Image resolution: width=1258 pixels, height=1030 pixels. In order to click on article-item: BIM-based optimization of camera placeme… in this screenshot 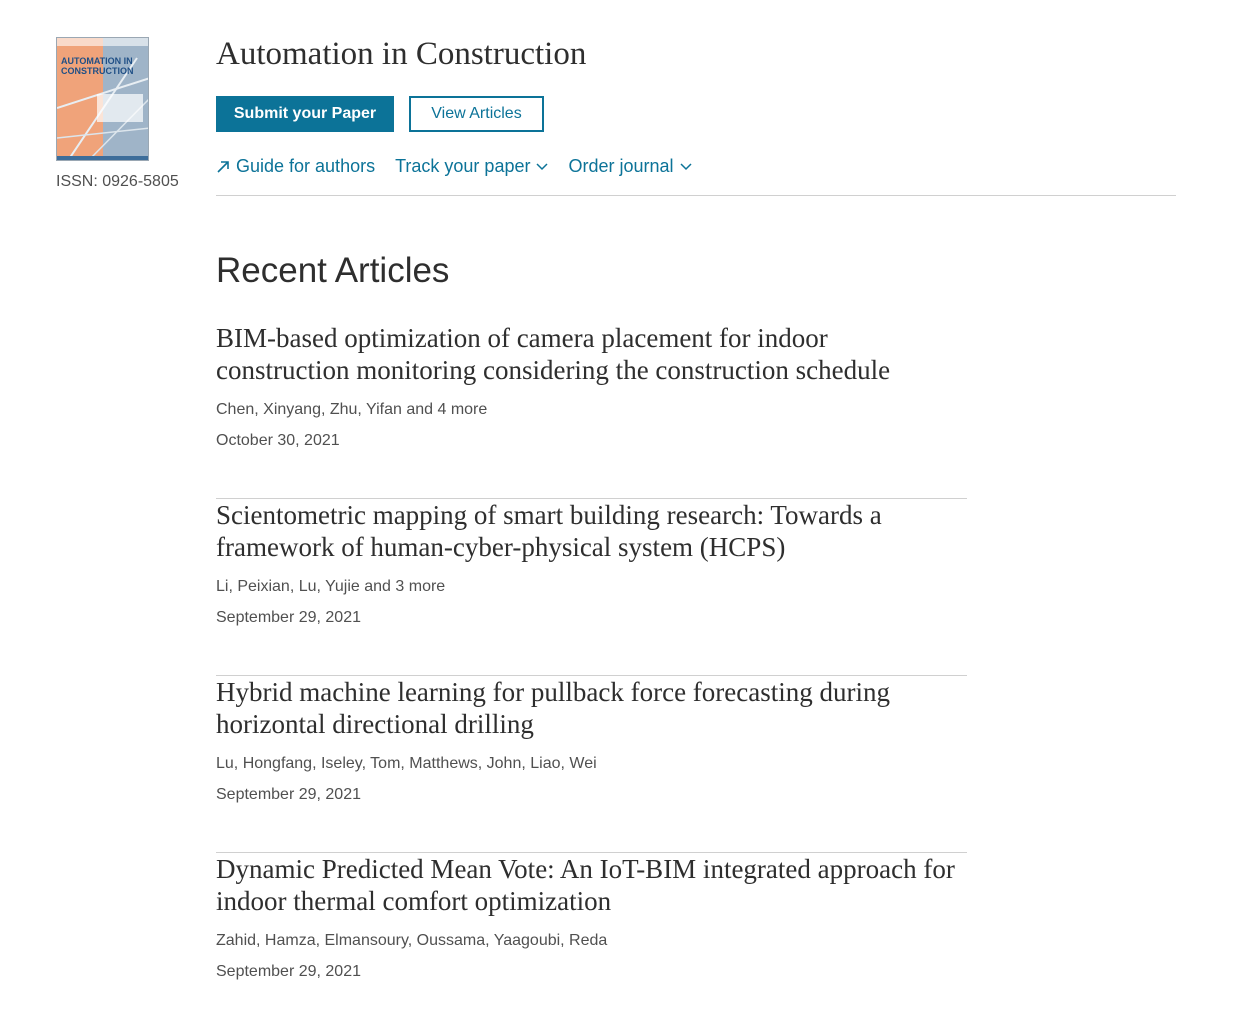, I will do `click(591, 410)`.